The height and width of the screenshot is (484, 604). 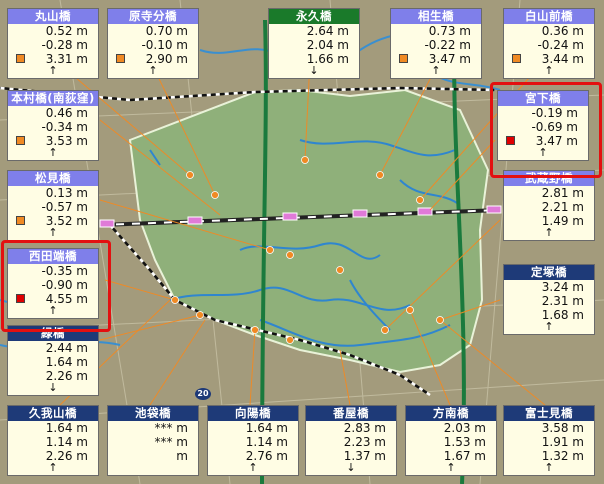 What do you see at coordinates (153, 469) in the screenshot?
I see `trend-up-icon` at bounding box center [153, 469].